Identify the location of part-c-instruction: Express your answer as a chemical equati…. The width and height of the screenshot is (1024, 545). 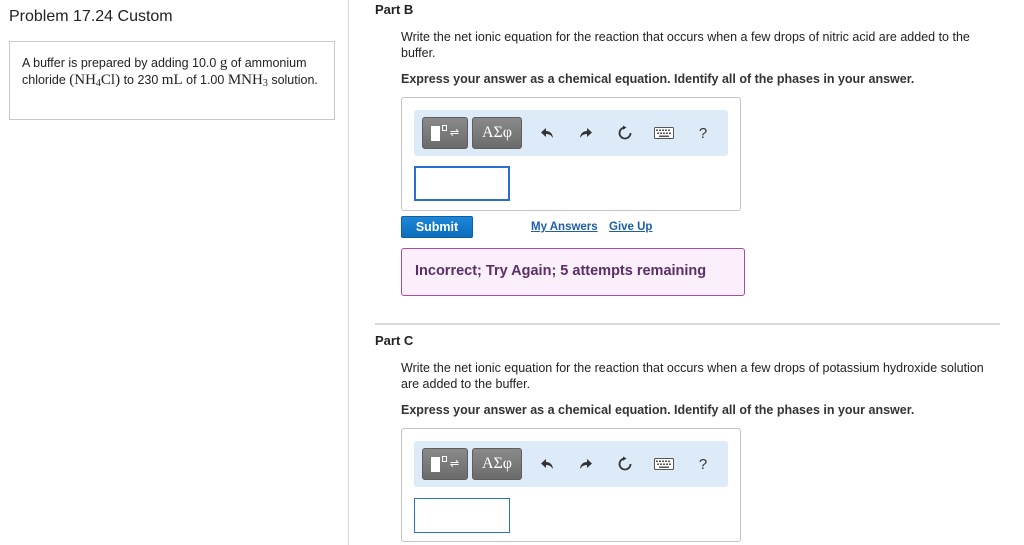
(658, 410).